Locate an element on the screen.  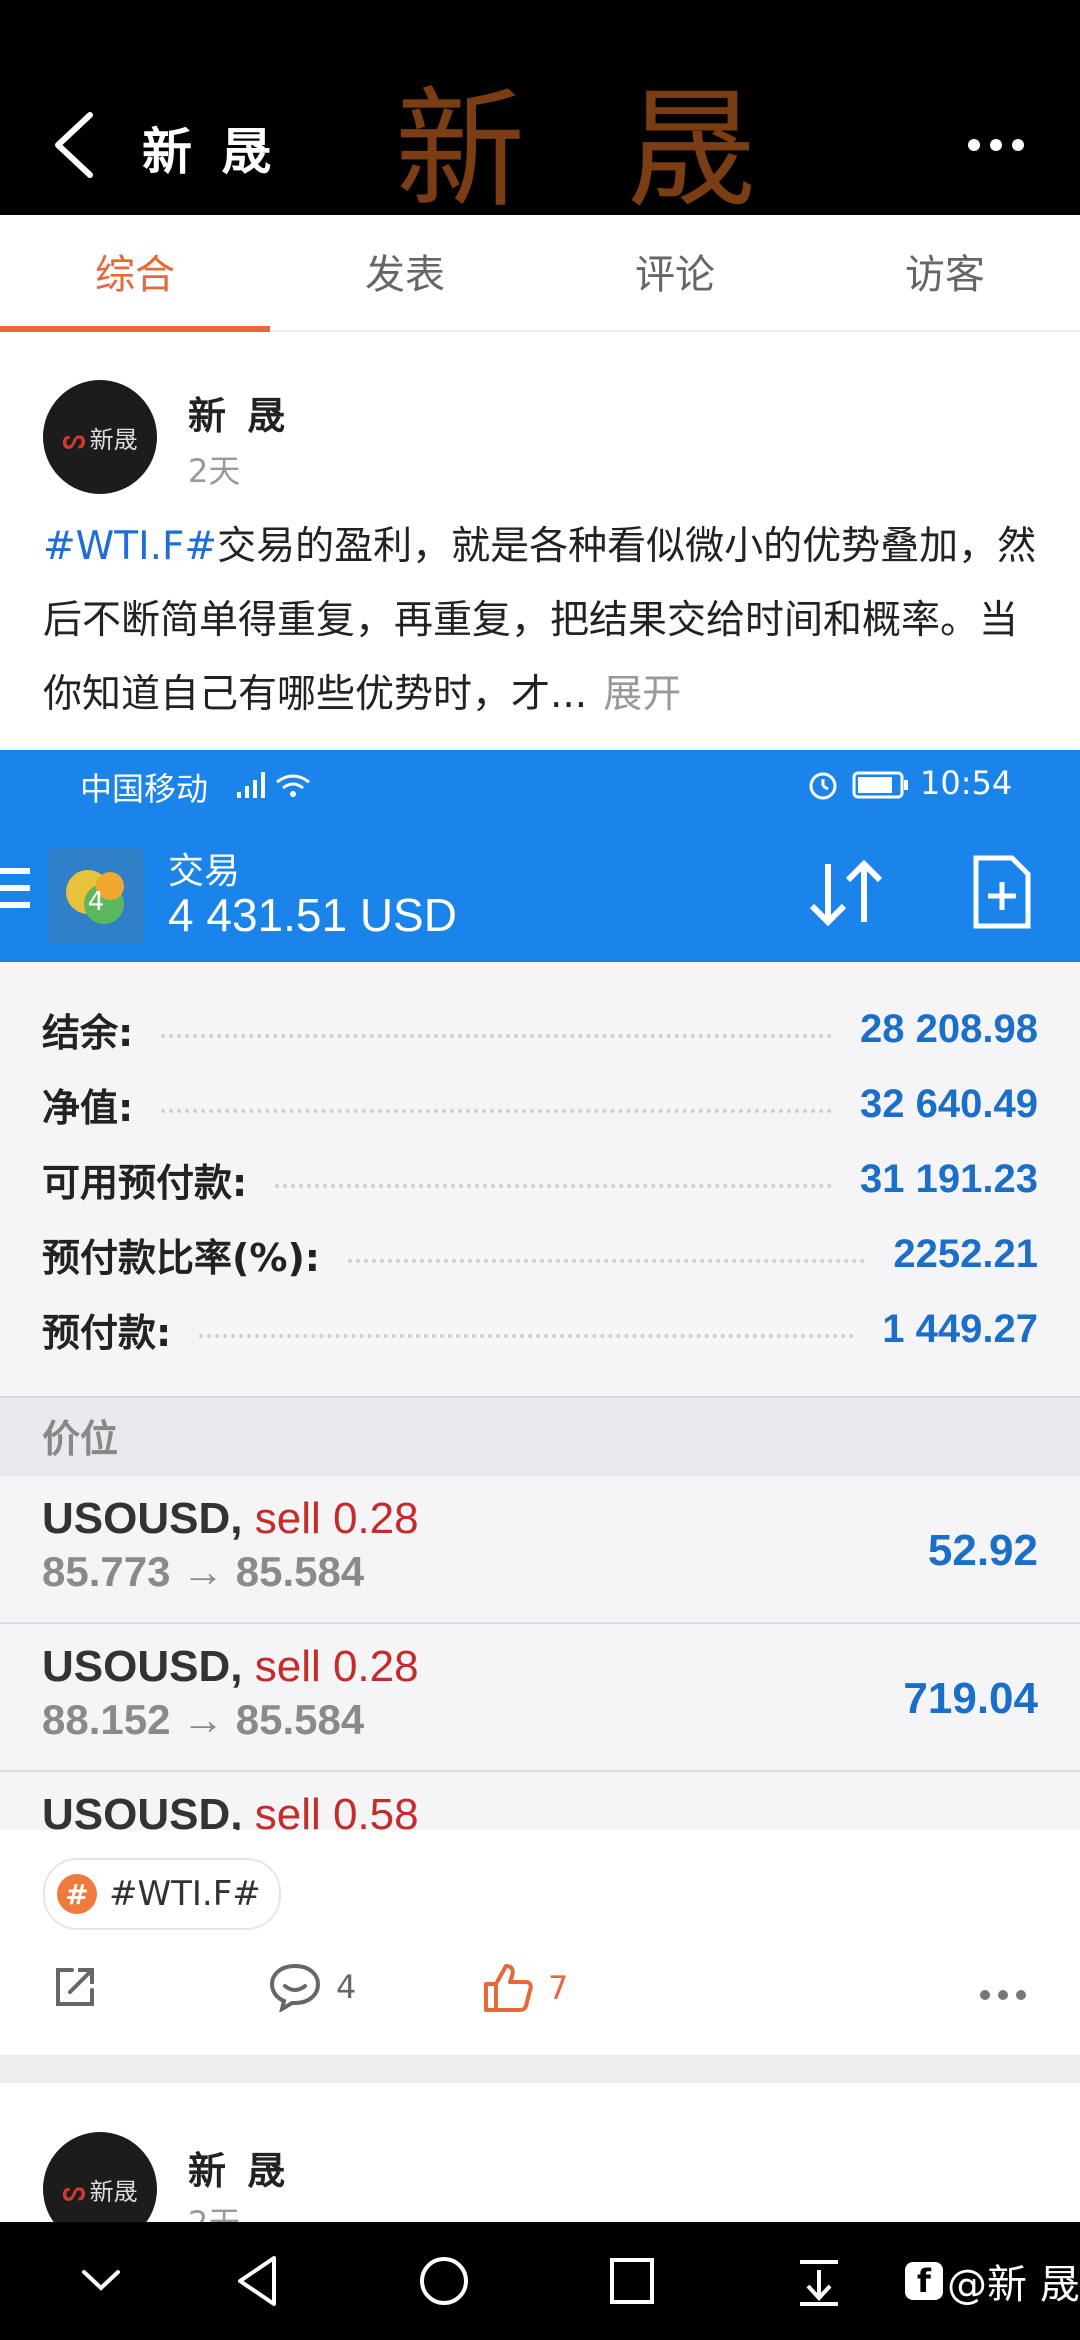
comment-icon is located at coordinates (295, 1987).